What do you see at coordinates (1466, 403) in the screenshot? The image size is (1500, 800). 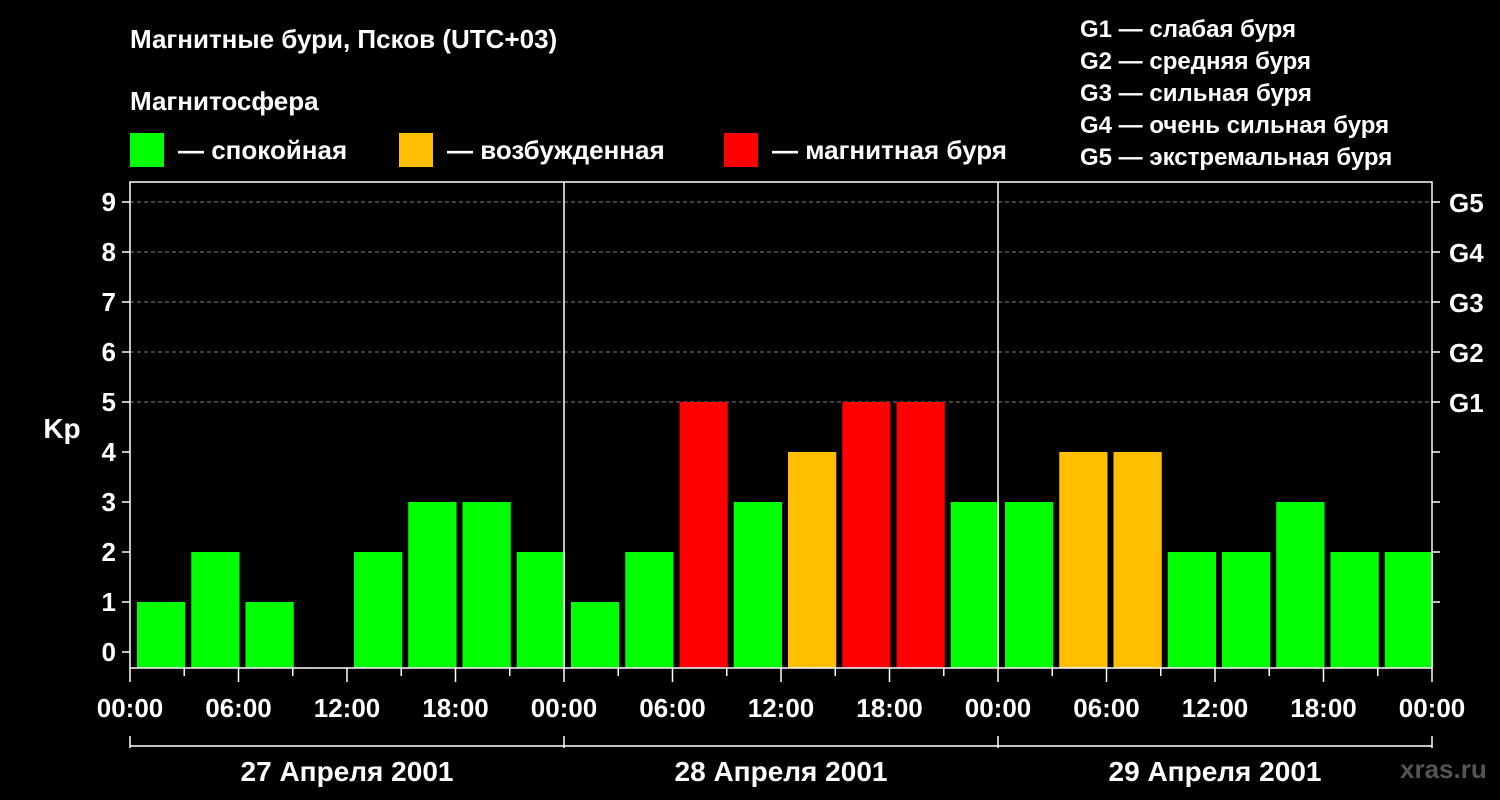 I see `right-axis-label-g1: G1` at bounding box center [1466, 403].